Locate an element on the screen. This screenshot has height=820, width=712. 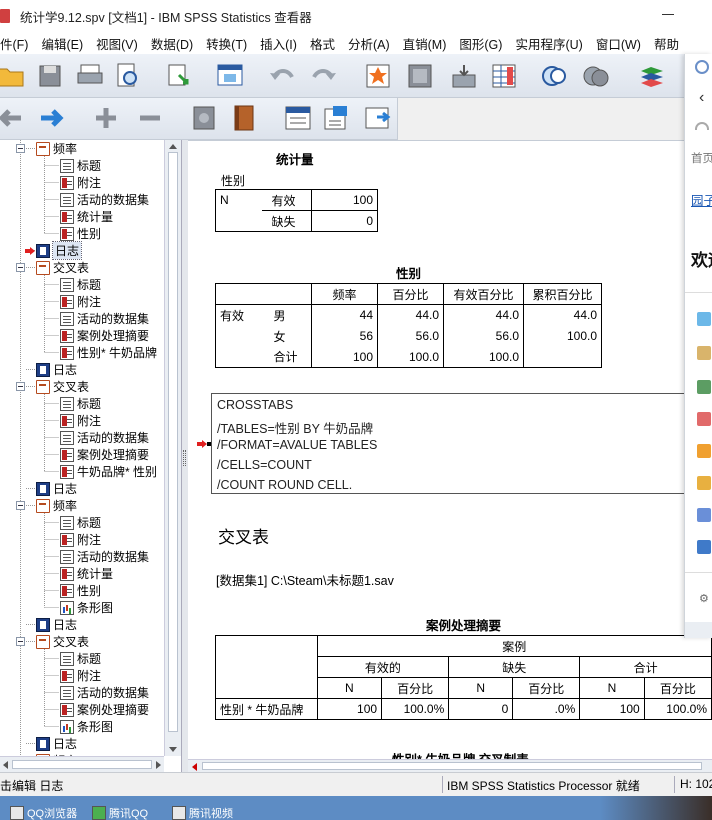
menu-item: 帮助 is located at coordinates (667, 43).